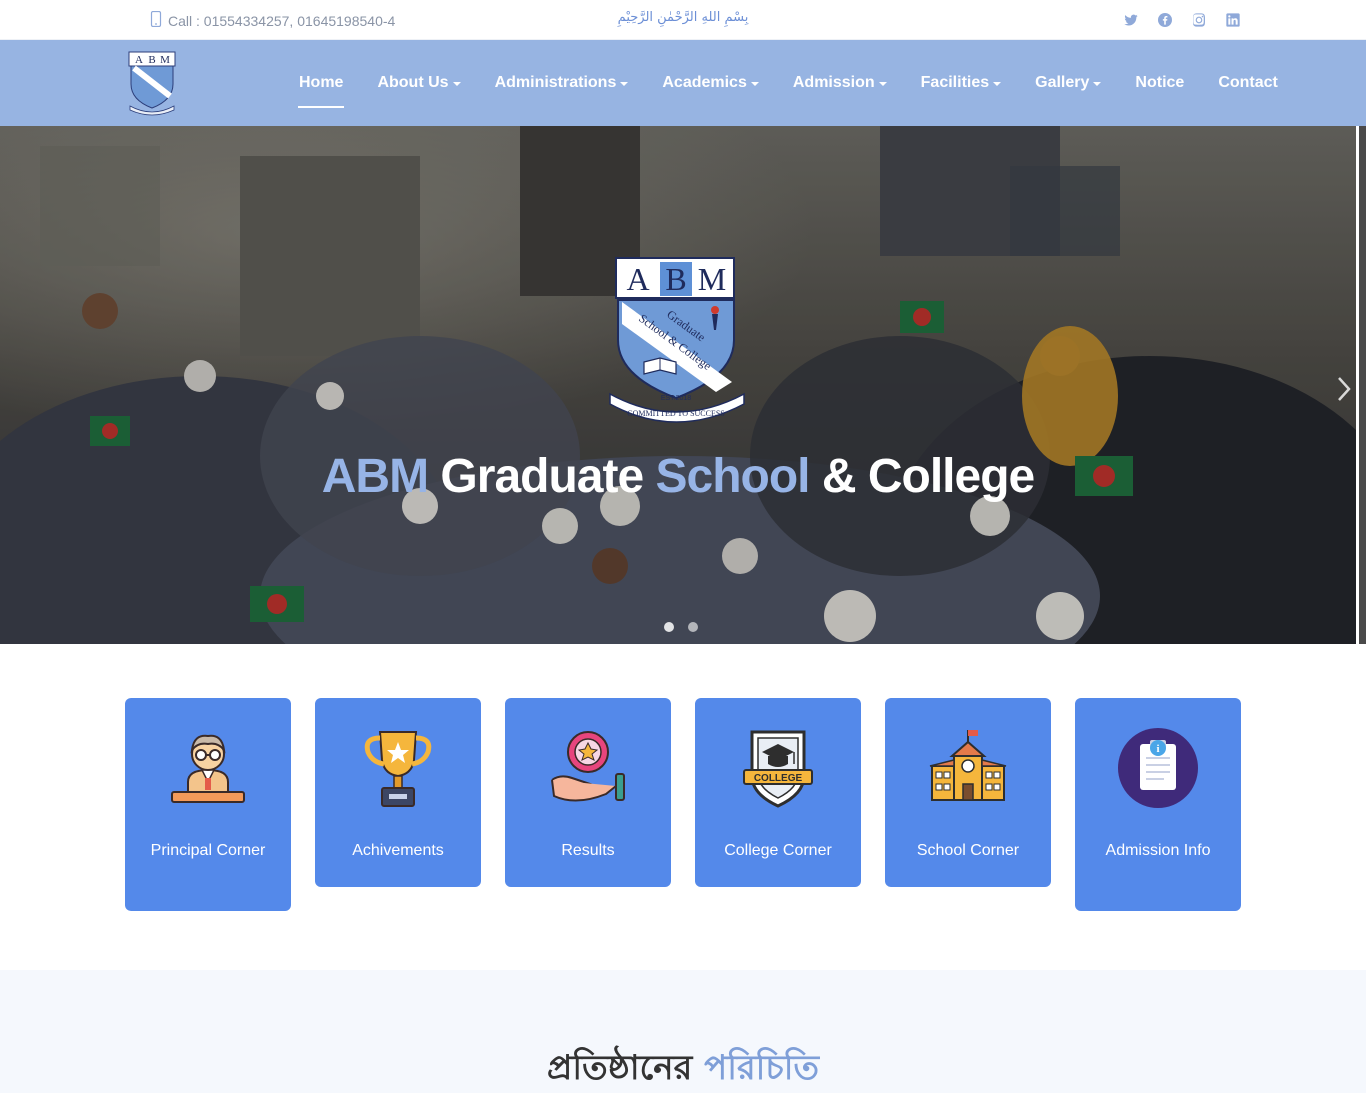 This screenshot has height=1093, width=1366. I want to click on card-achivements: Achivements, so click(398, 792).